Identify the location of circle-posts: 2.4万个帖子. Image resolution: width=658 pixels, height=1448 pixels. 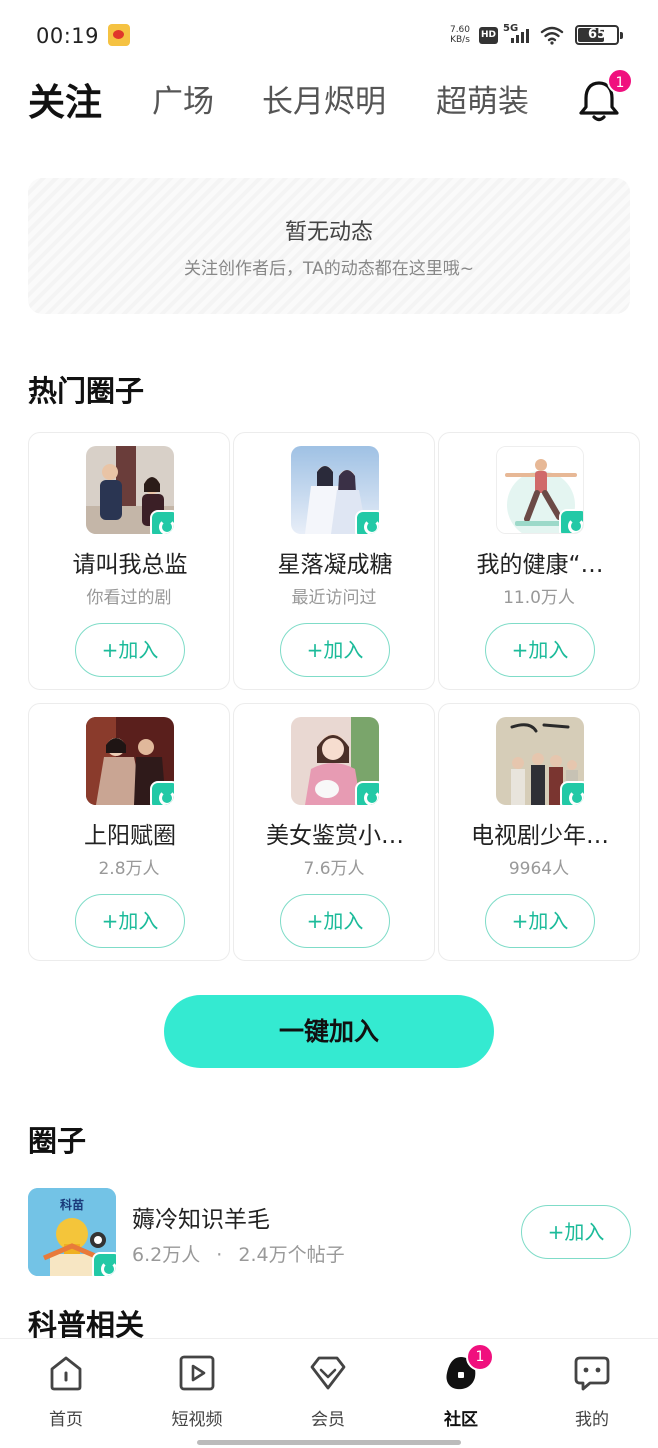
(291, 1255).